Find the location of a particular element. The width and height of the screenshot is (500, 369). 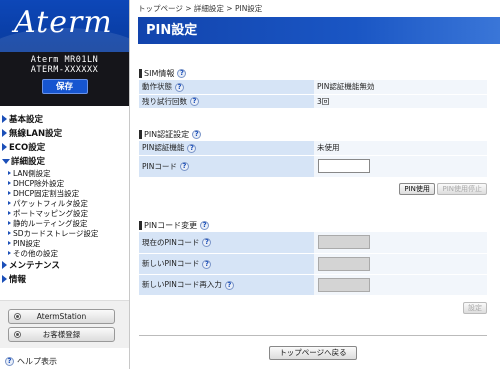

submenu-dhcp-fixed: DHCP固定割当設定 is located at coordinates (64, 193).